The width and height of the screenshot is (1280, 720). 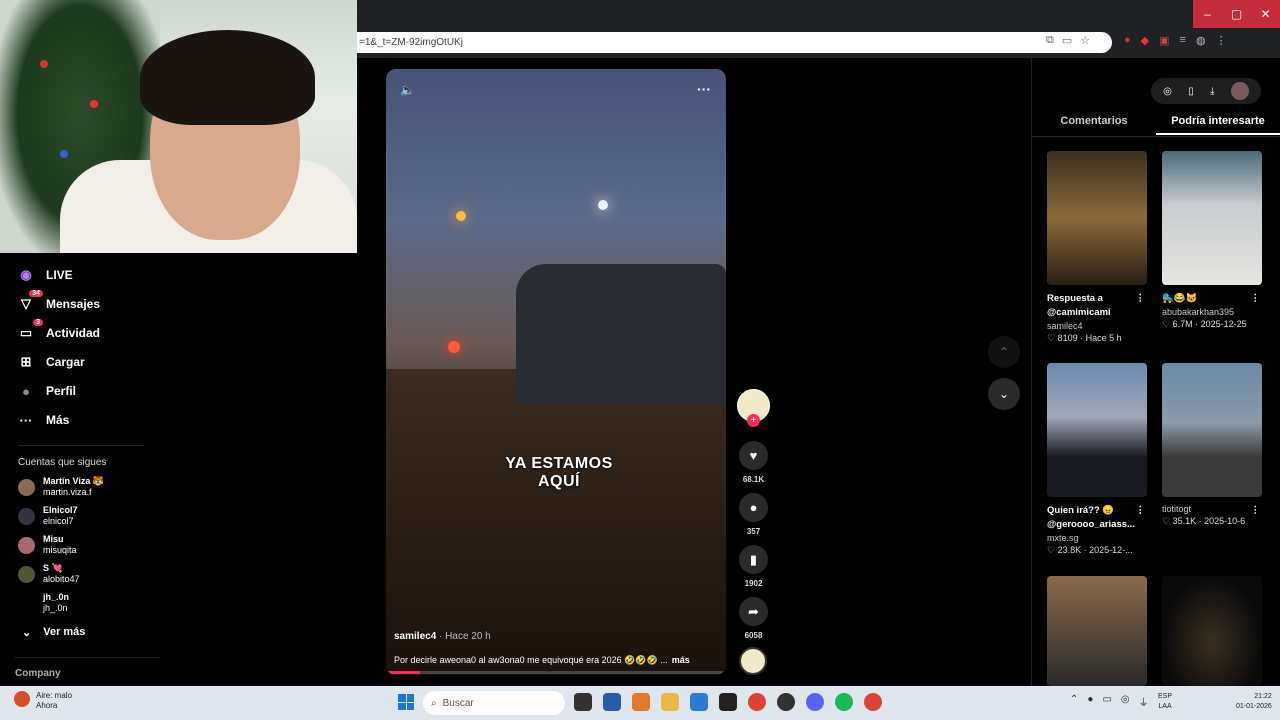 What do you see at coordinates (670, 702) in the screenshot?
I see `file-explorer-icon` at bounding box center [670, 702].